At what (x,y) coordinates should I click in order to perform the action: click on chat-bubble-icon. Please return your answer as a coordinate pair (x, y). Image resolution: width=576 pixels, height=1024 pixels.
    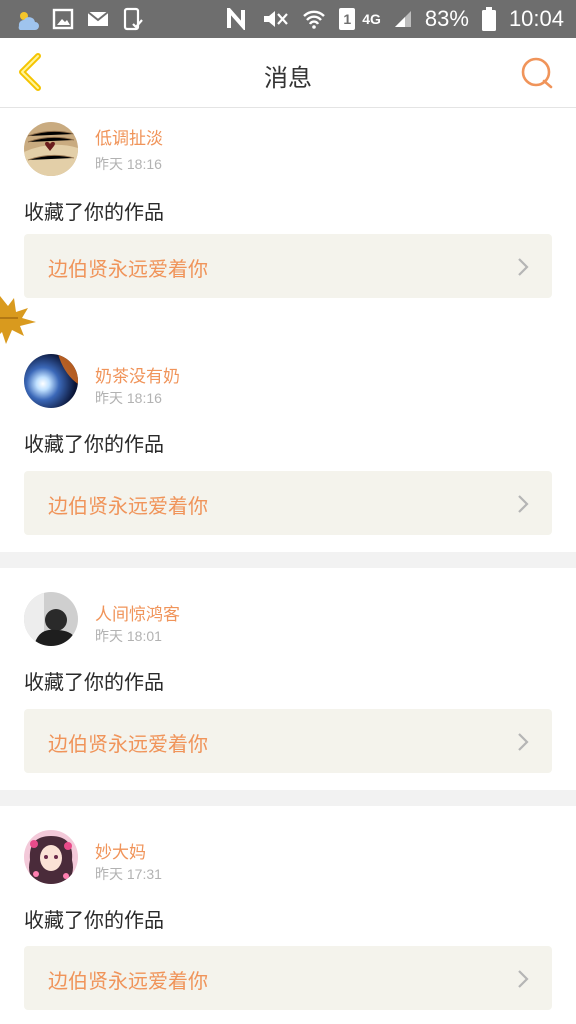
    Looking at the image, I should click on (537, 73).